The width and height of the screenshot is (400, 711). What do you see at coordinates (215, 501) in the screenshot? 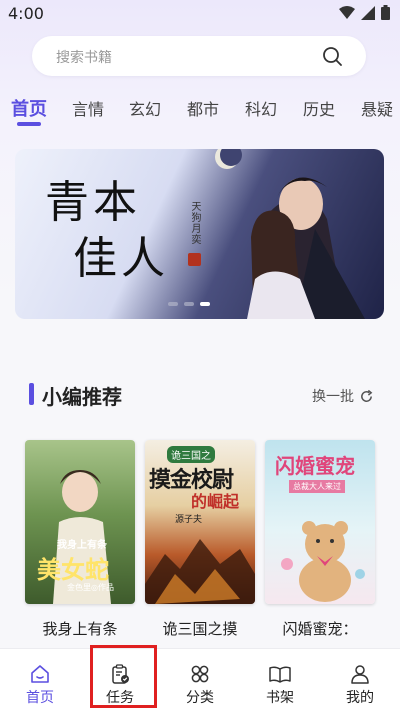
I see `book-cover-subtitle: 的崛起` at bounding box center [215, 501].